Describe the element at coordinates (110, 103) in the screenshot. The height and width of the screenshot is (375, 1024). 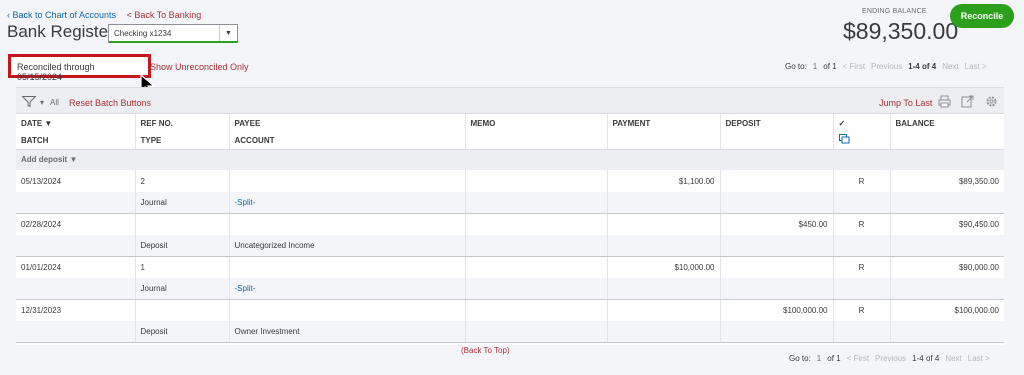
I see `reset-batch-buttons-link: Reset Batch Buttons` at that location.